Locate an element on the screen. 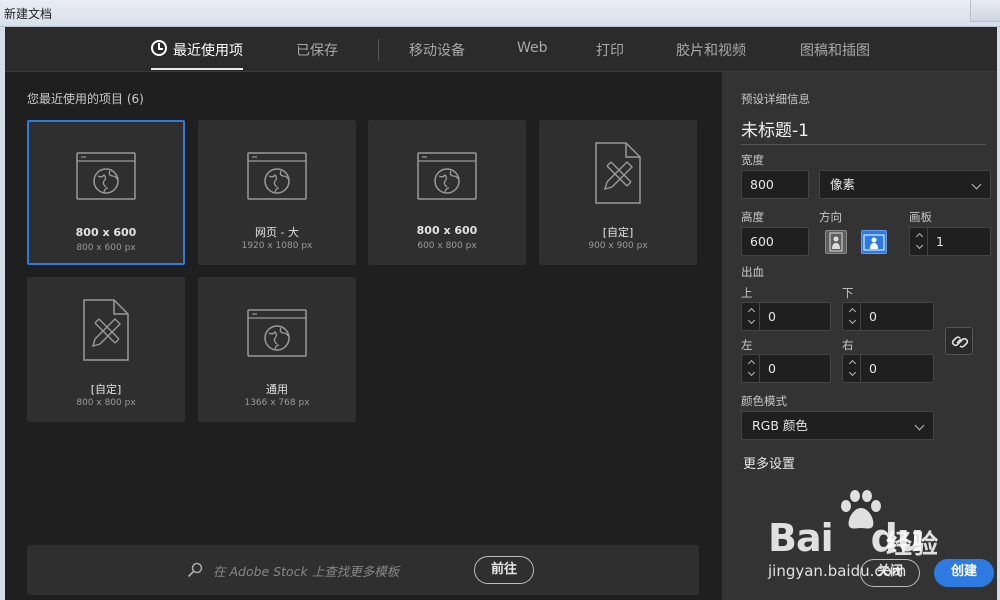  bleed-left-label: 左 is located at coordinates (747, 345).